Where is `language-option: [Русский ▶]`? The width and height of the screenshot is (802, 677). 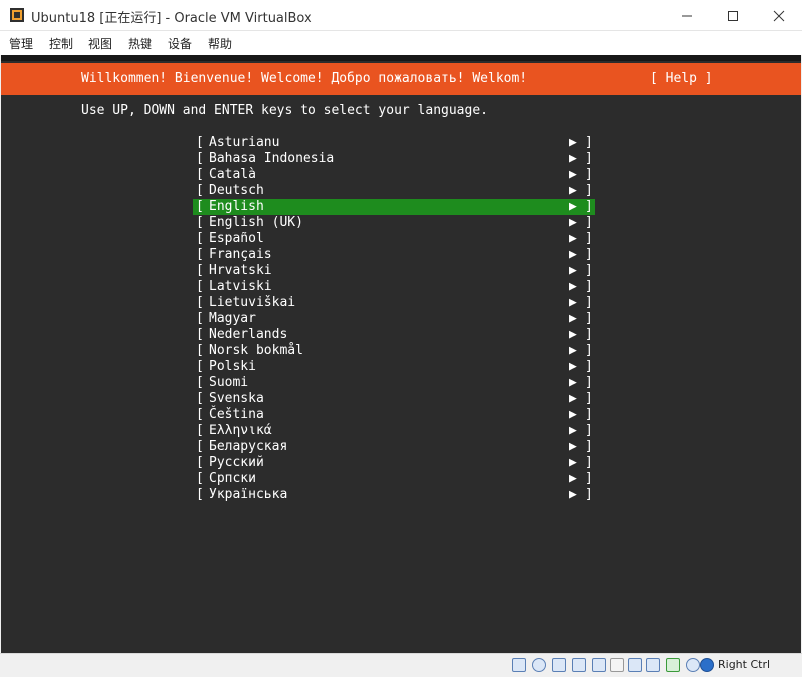 language-option: [Русский ▶] is located at coordinates (394, 463).